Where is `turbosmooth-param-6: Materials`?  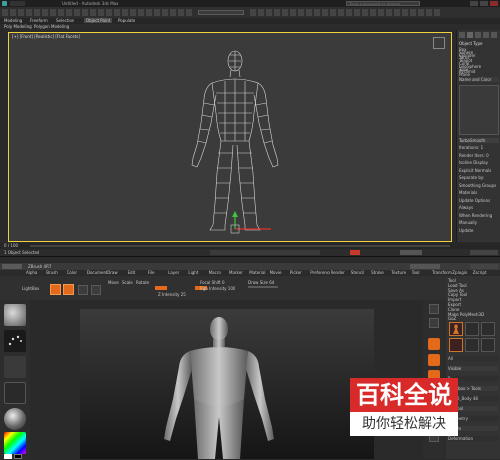 turbosmooth-param-6: Materials is located at coordinates (479, 192).